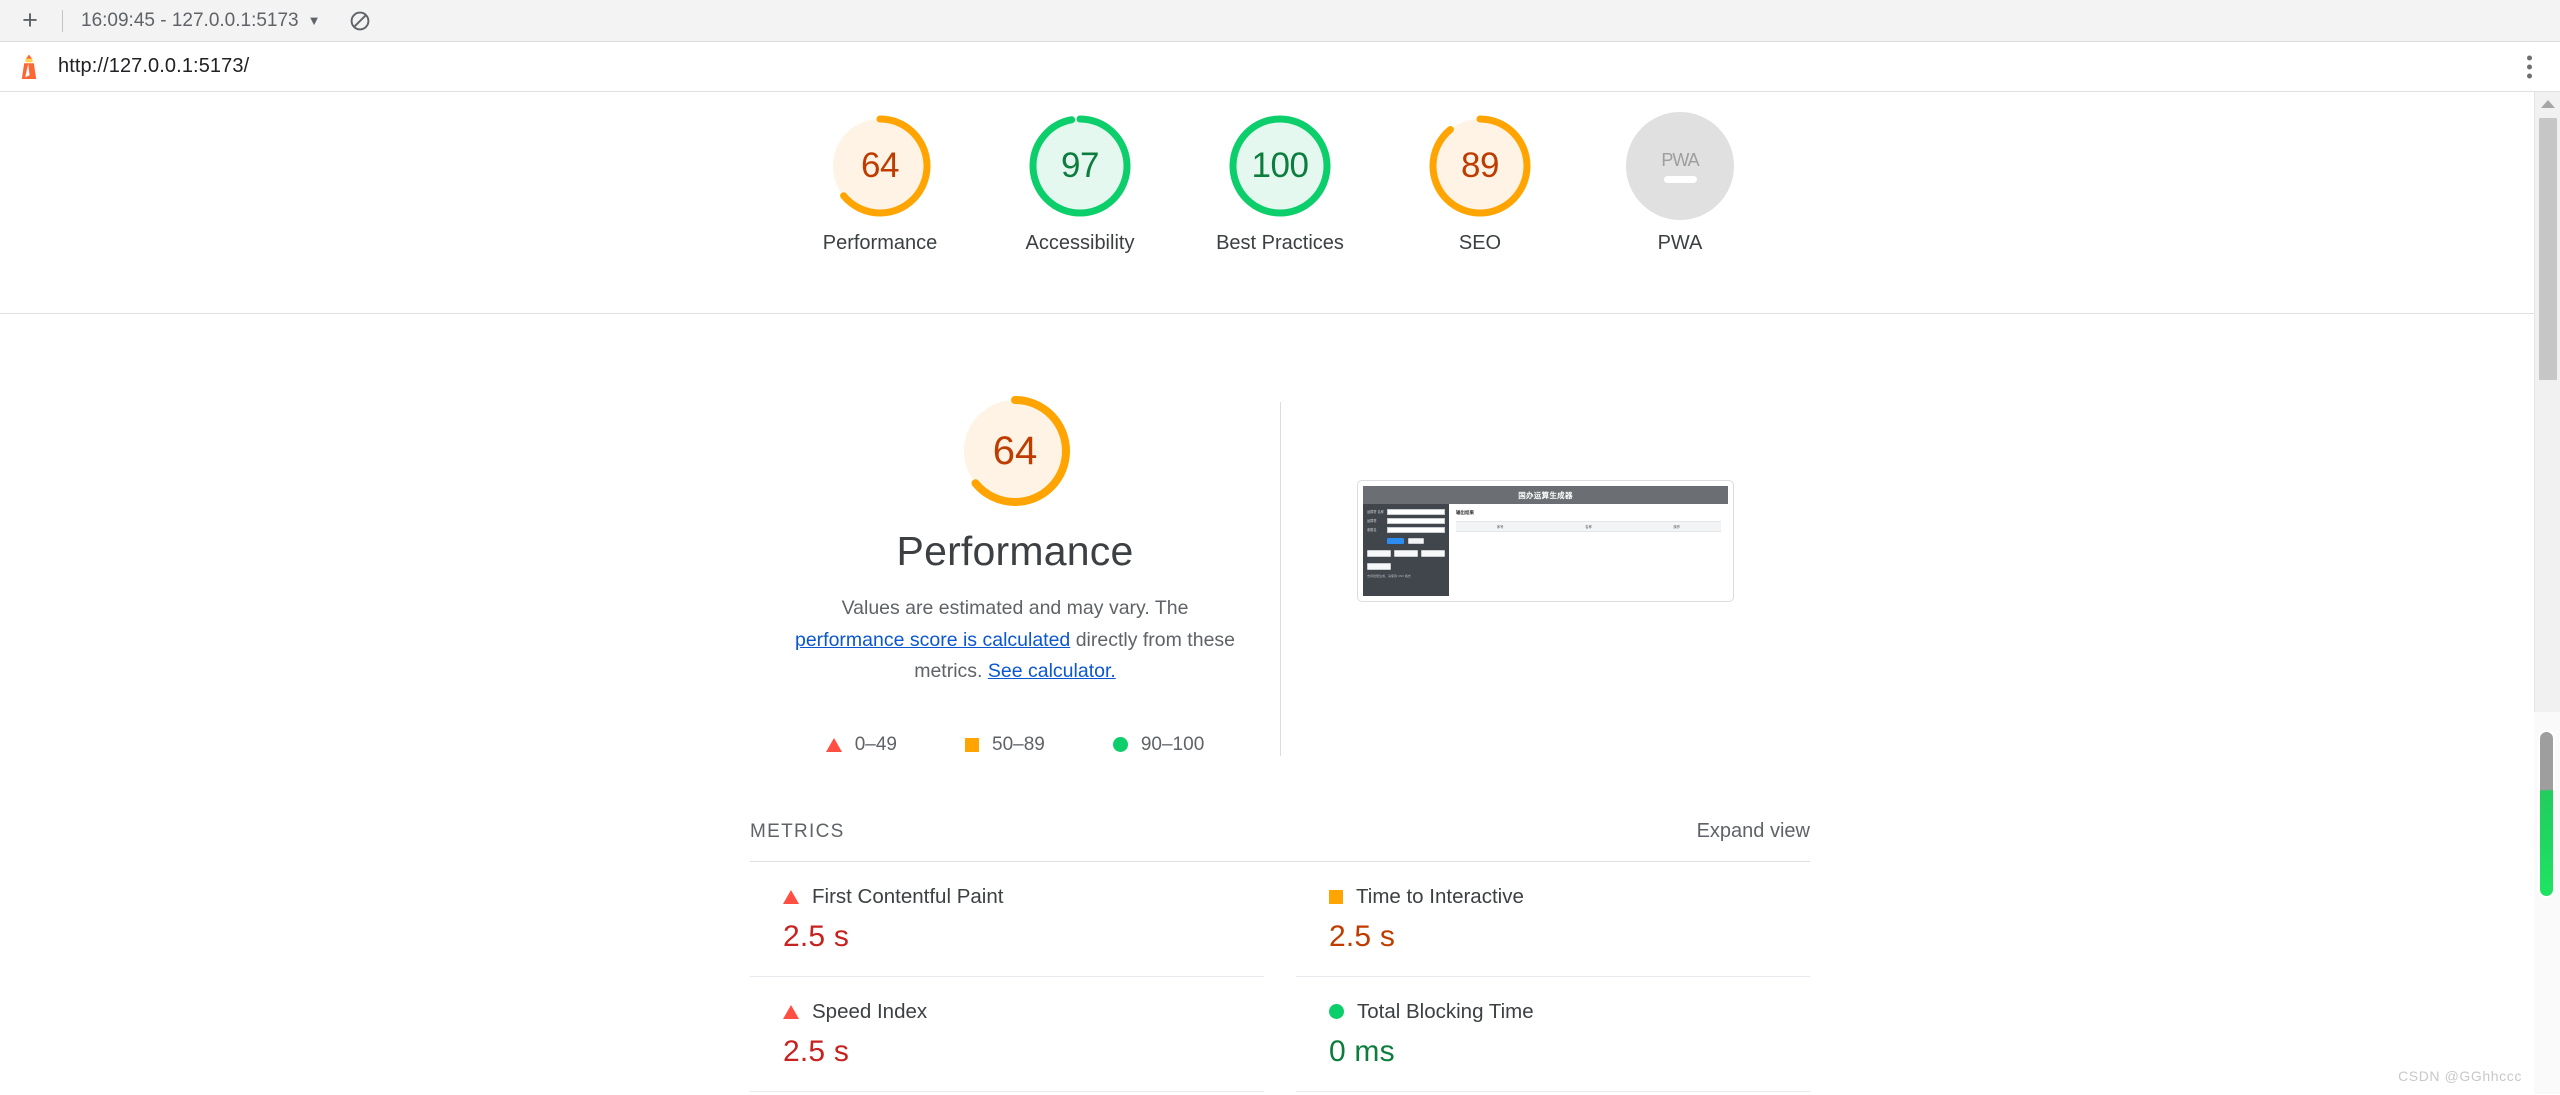 The image size is (2560, 1095). Describe the element at coordinates (1372, 530) in the screenshot. I see `thumbnail-field-label: 参数名` at that location.